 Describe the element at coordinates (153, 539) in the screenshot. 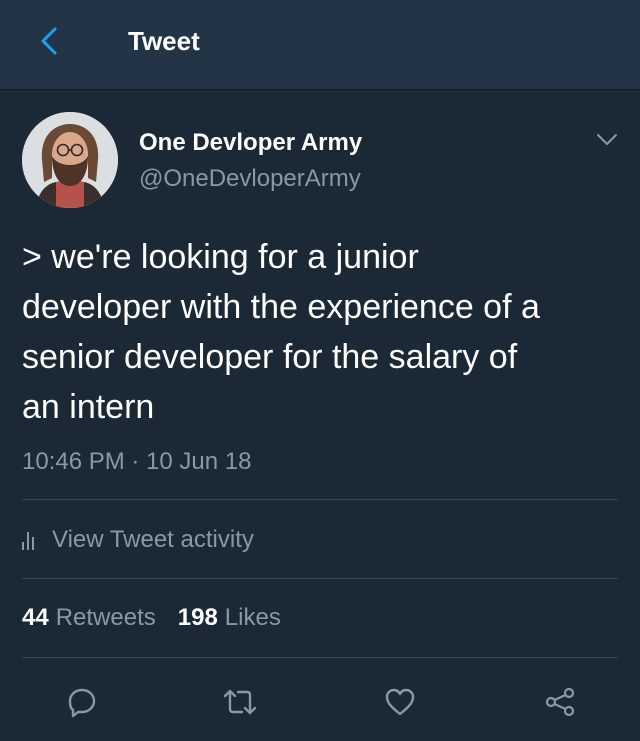

I see `activity-label: View Tweet activity` at that location.